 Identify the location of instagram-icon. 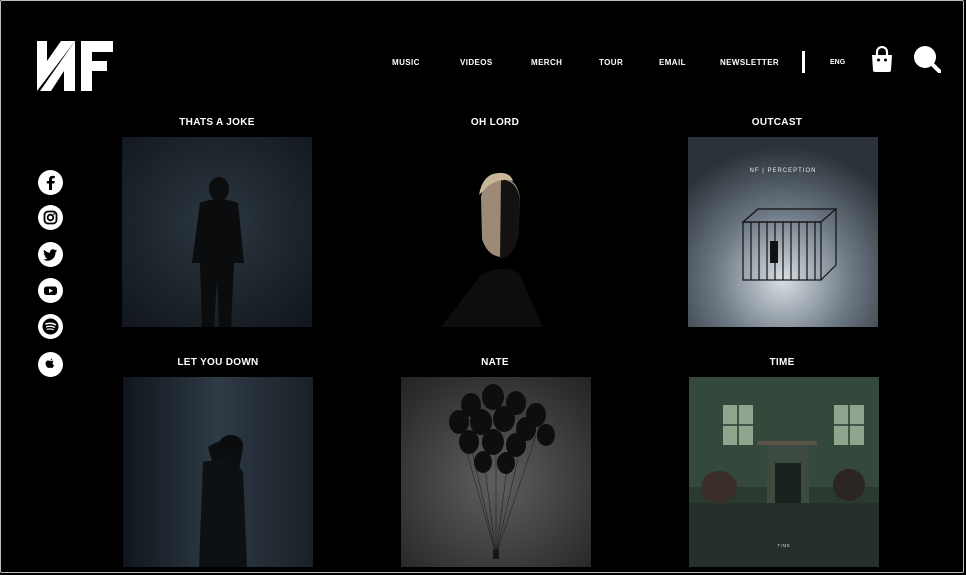
(50, 217).